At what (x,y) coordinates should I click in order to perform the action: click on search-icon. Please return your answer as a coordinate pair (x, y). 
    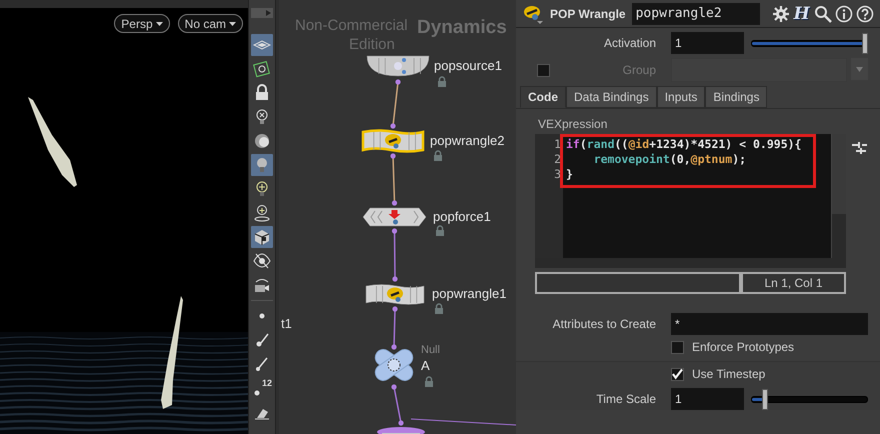
    Looking at the image, I should click on (823, 13).